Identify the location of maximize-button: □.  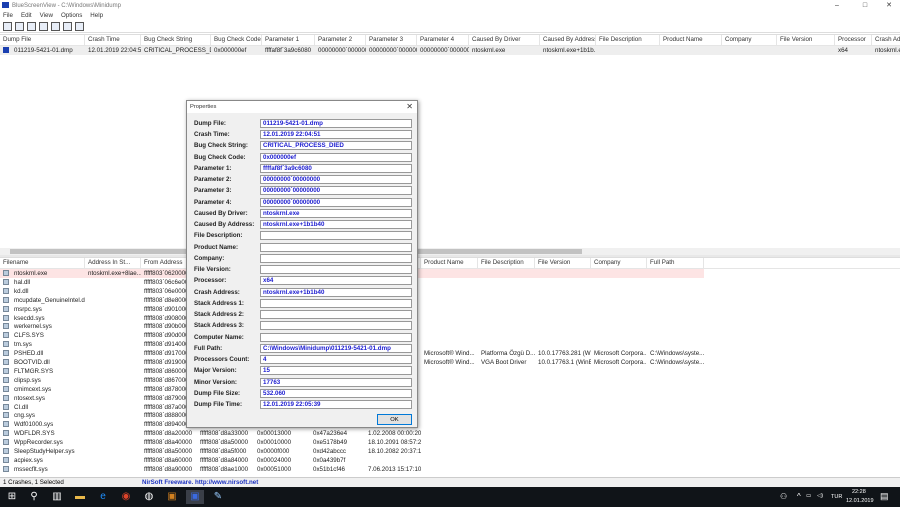
(865, 5).